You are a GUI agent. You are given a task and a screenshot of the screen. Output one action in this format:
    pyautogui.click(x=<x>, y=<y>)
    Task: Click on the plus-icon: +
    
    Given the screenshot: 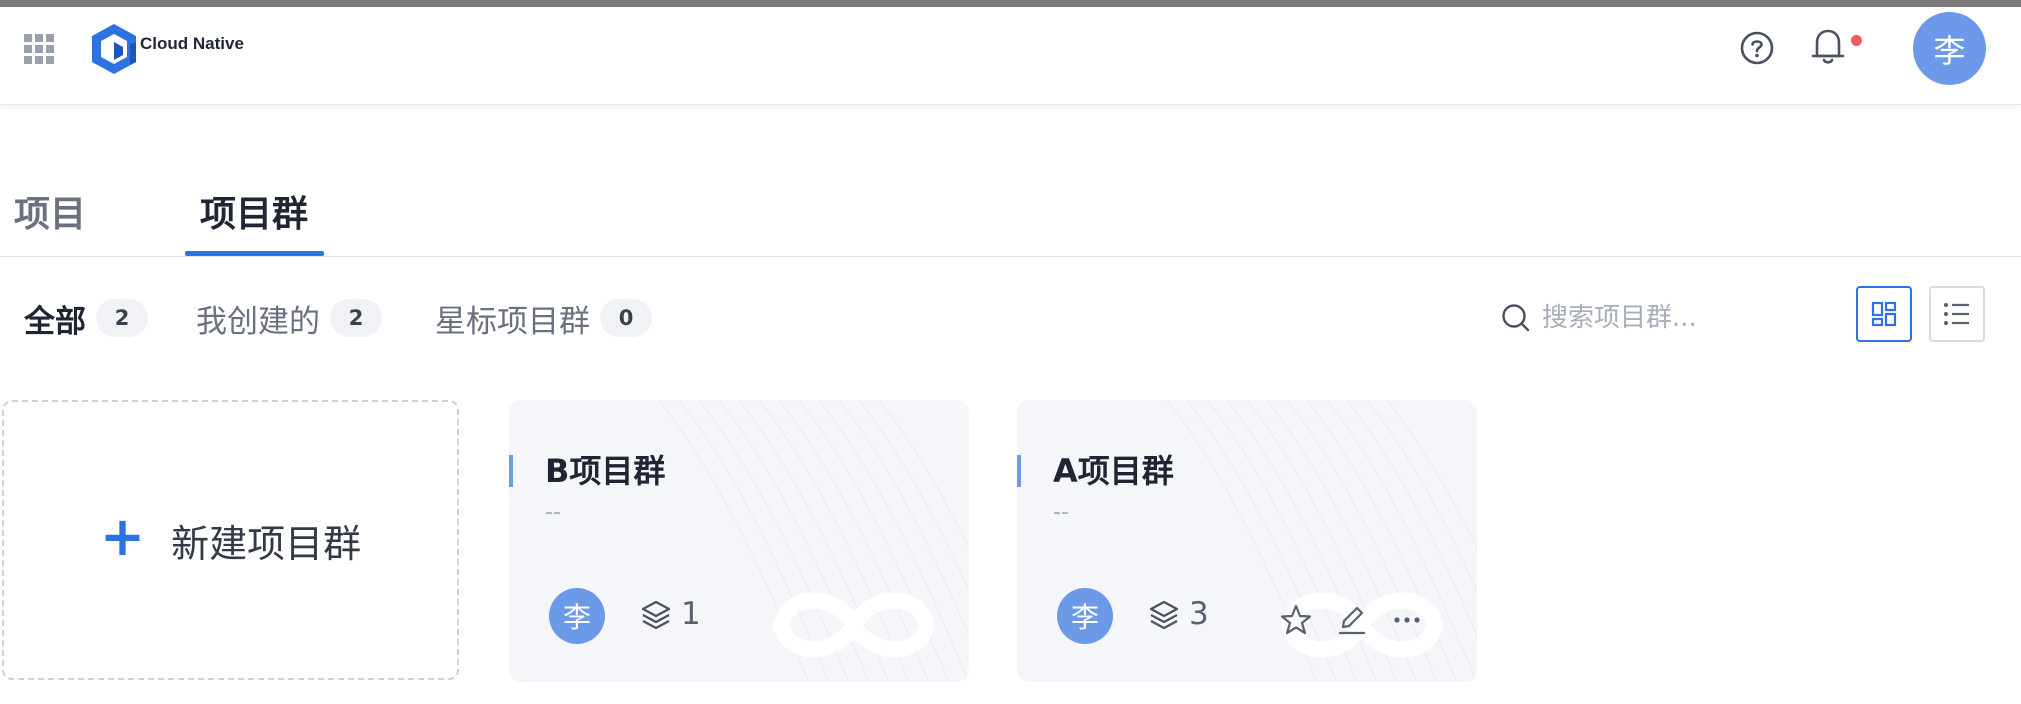 What is the action you would take?
    pyautogui.click(x=122, y=536)
    